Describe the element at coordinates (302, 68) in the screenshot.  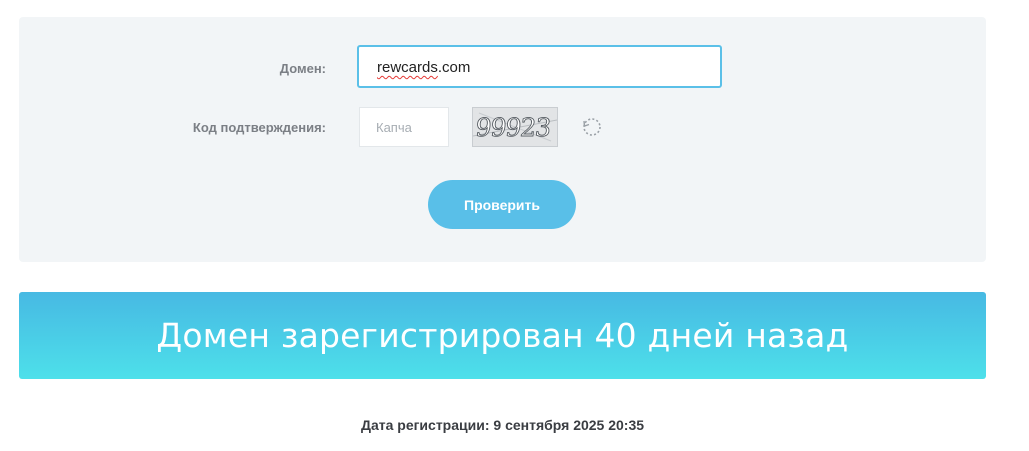
I see `domain-label: Домен:` at that location.